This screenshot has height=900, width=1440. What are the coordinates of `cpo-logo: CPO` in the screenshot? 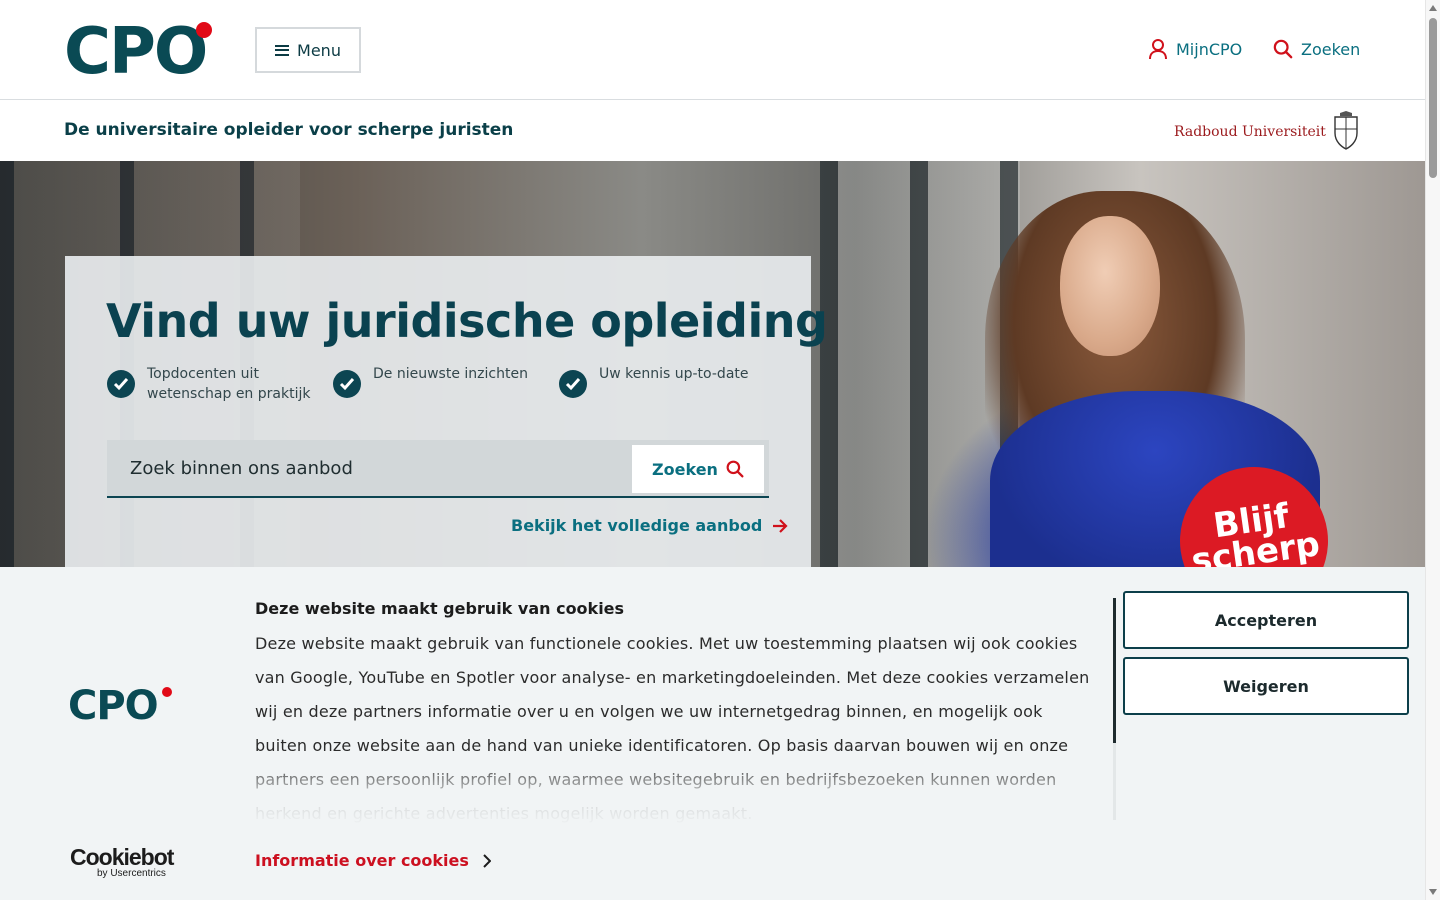 It's located at (139, 52).